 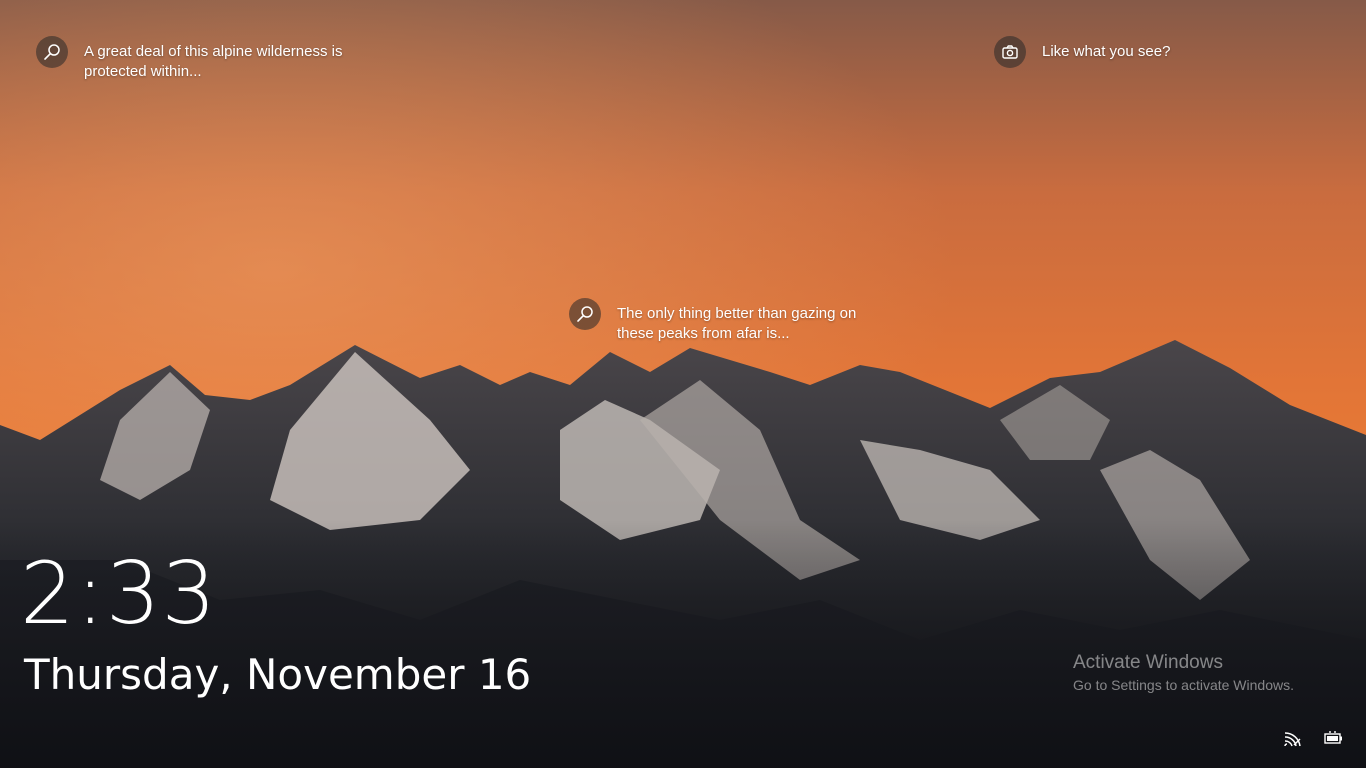 I want to click on spotlight-like-prompt: Like what you see?, so click(x=1082, y=52).